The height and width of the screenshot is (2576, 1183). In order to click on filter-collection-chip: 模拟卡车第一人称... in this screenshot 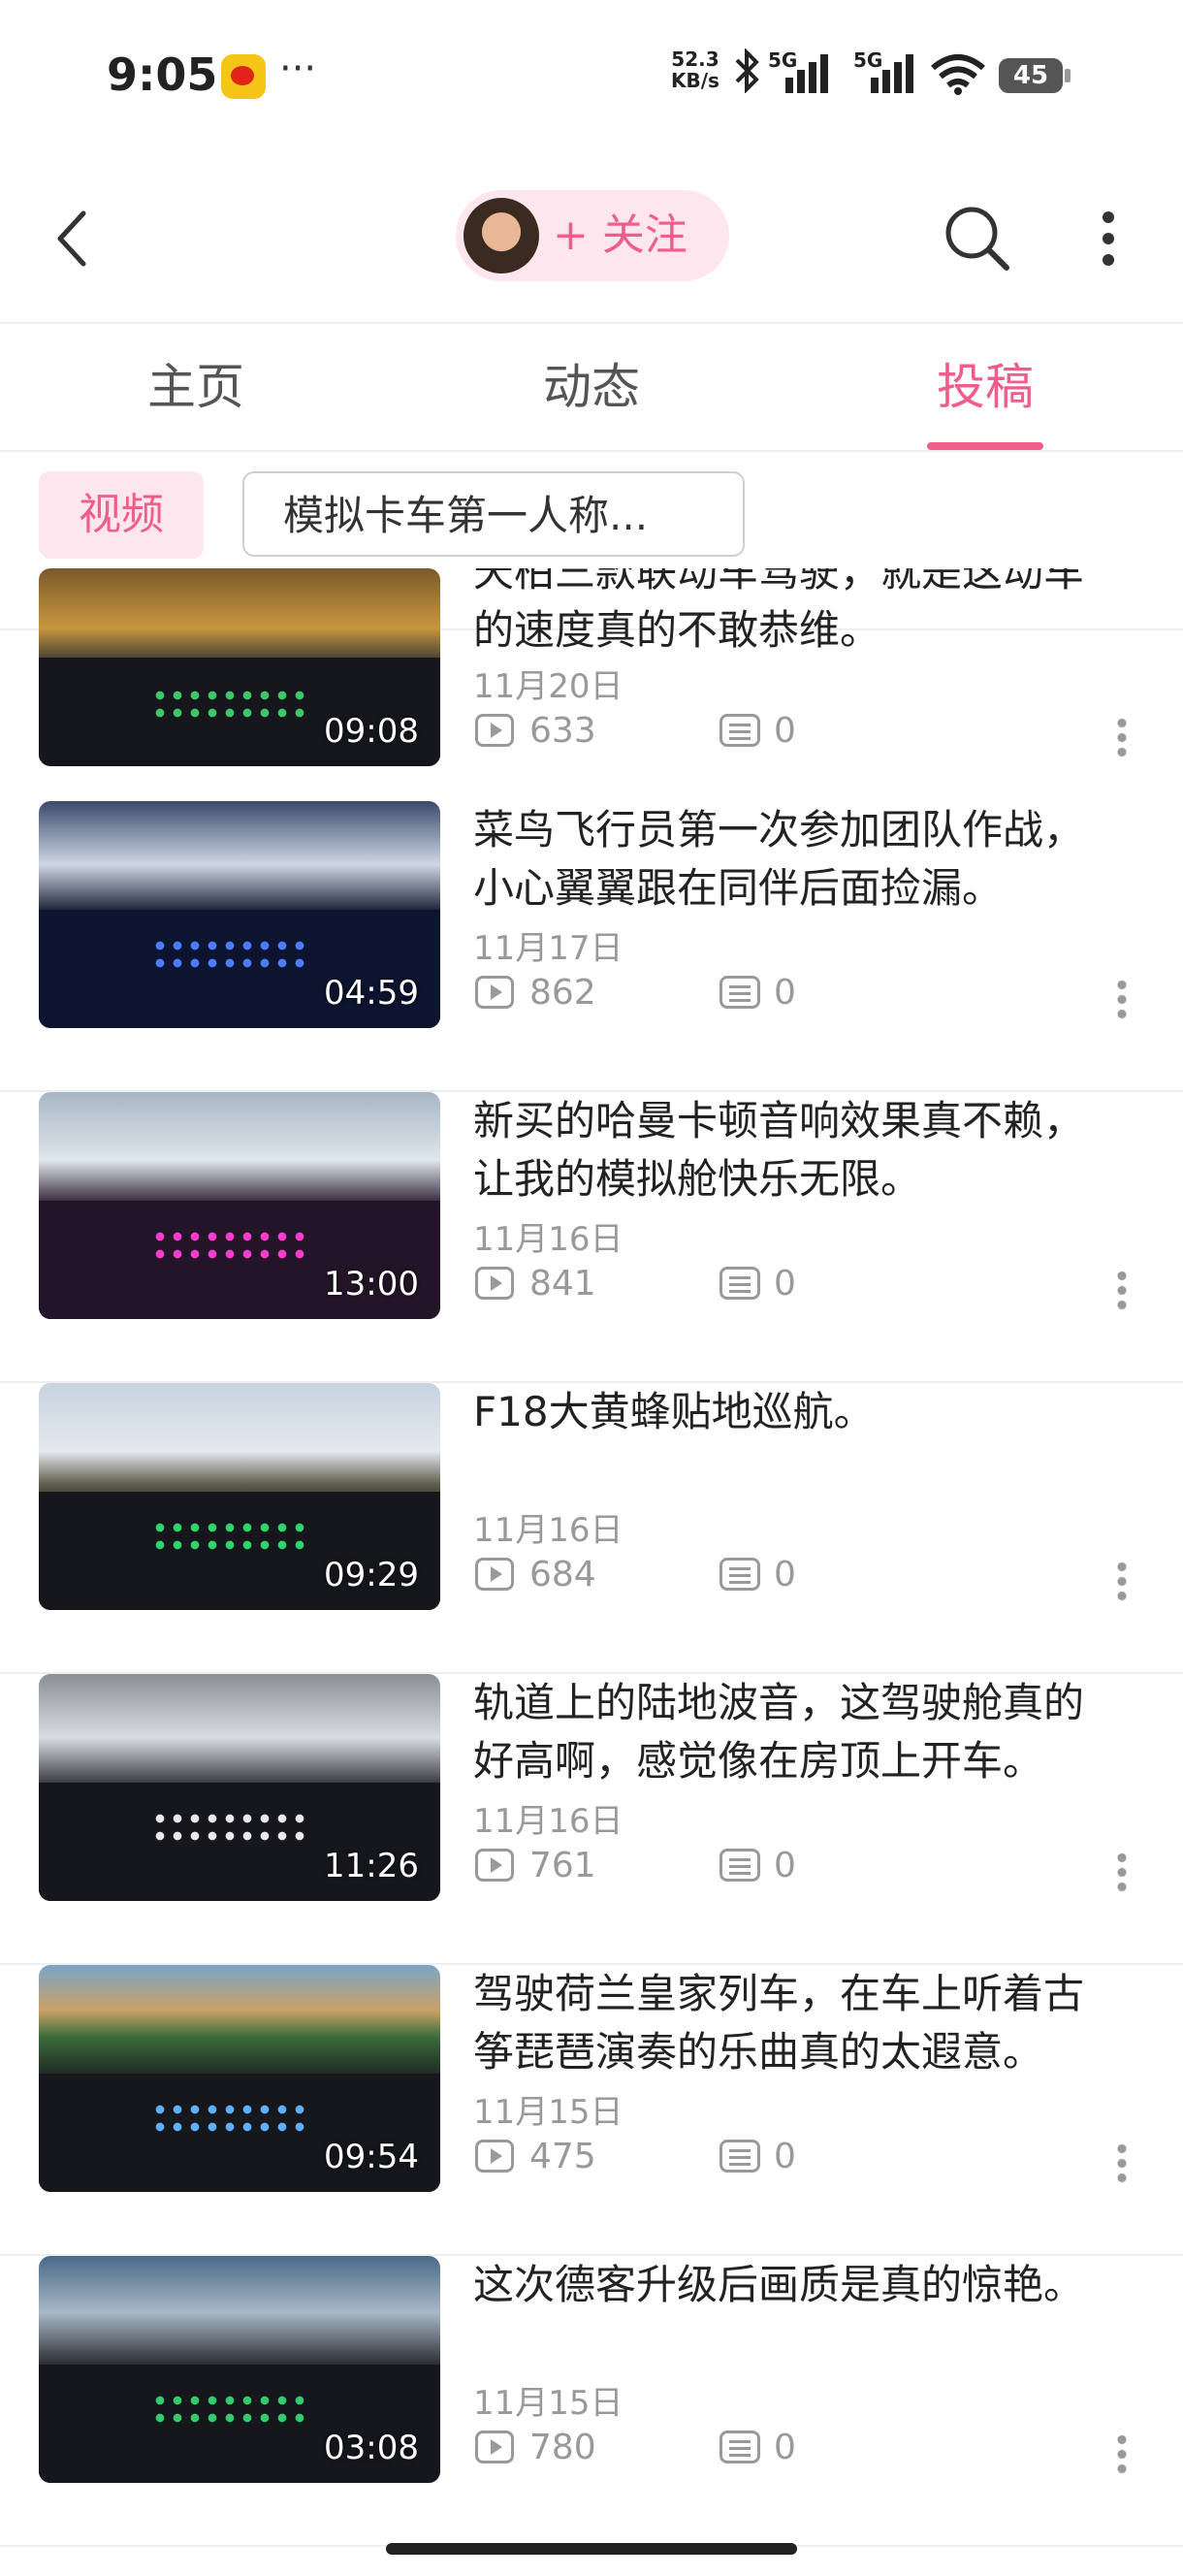, I will do `click(493, 514)`.